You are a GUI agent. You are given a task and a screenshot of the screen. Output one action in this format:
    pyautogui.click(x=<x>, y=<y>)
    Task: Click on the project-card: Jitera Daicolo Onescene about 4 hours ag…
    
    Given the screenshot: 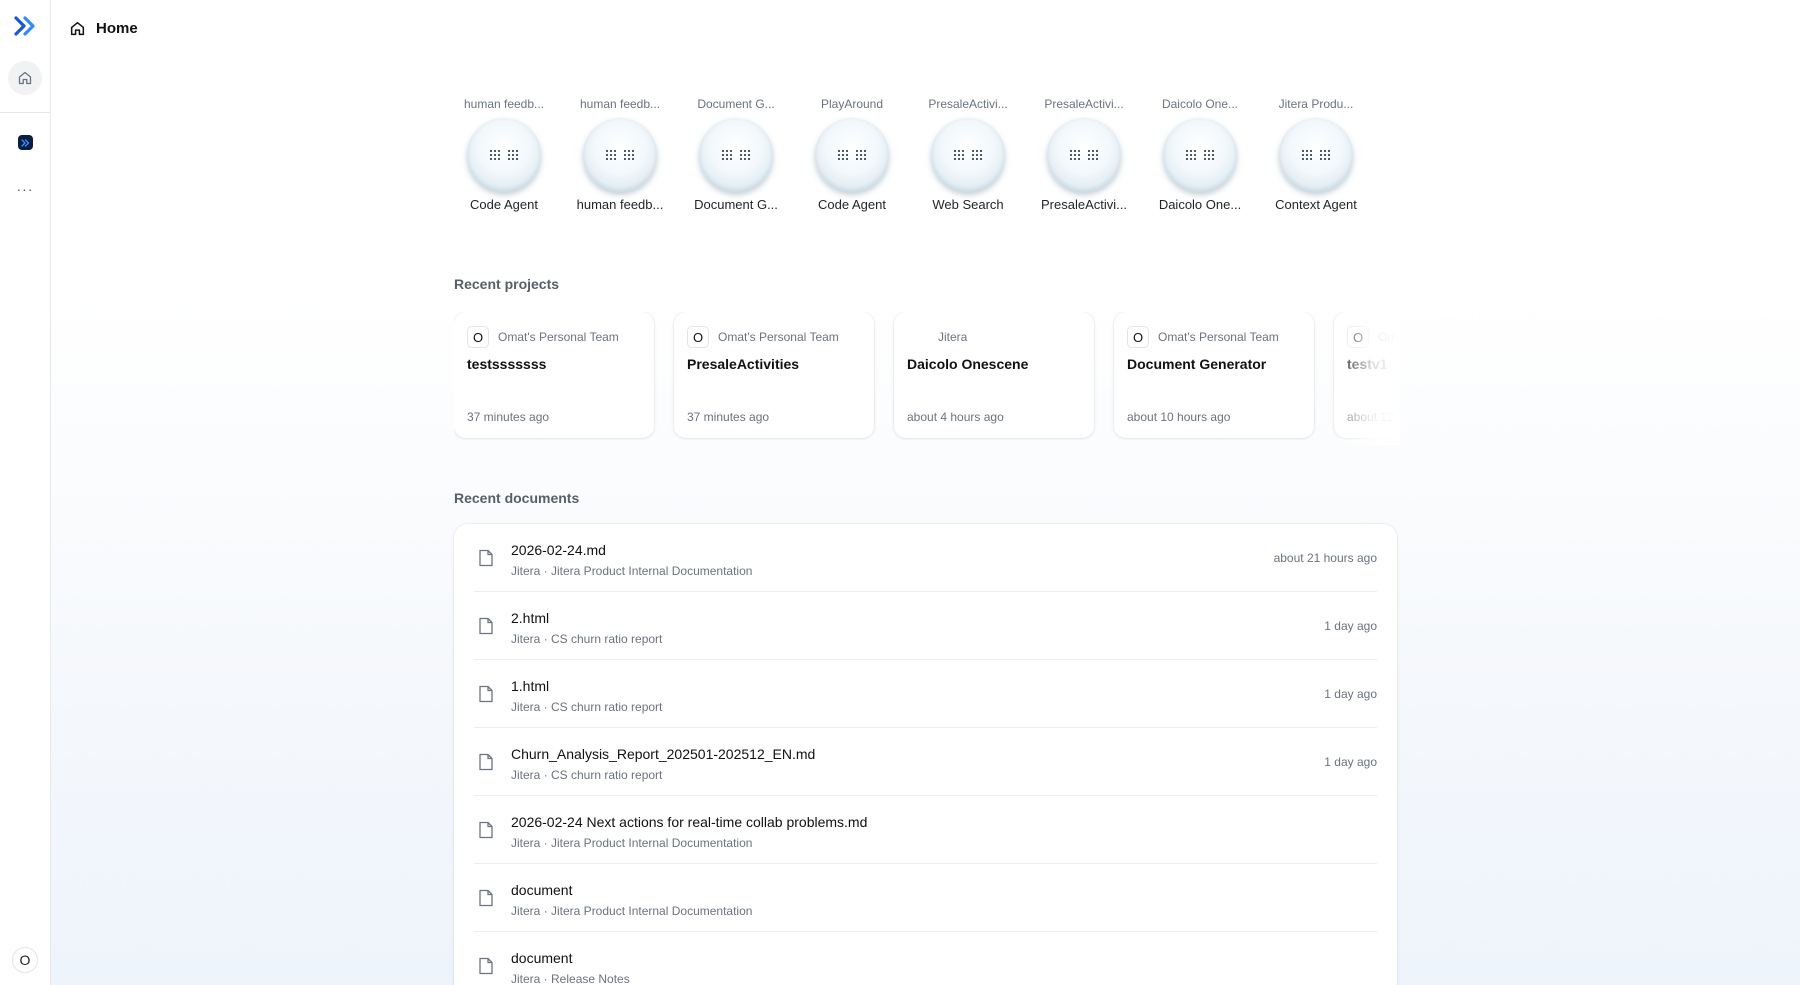 What is the action you would take?
    pyautogui.click(x=994, y=375)
    